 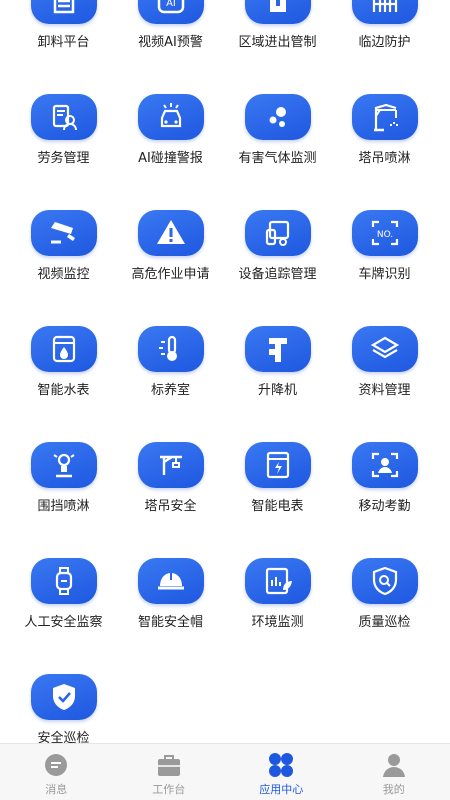 I want to click on tab-label: 工作台, so click(x=169, y=789).